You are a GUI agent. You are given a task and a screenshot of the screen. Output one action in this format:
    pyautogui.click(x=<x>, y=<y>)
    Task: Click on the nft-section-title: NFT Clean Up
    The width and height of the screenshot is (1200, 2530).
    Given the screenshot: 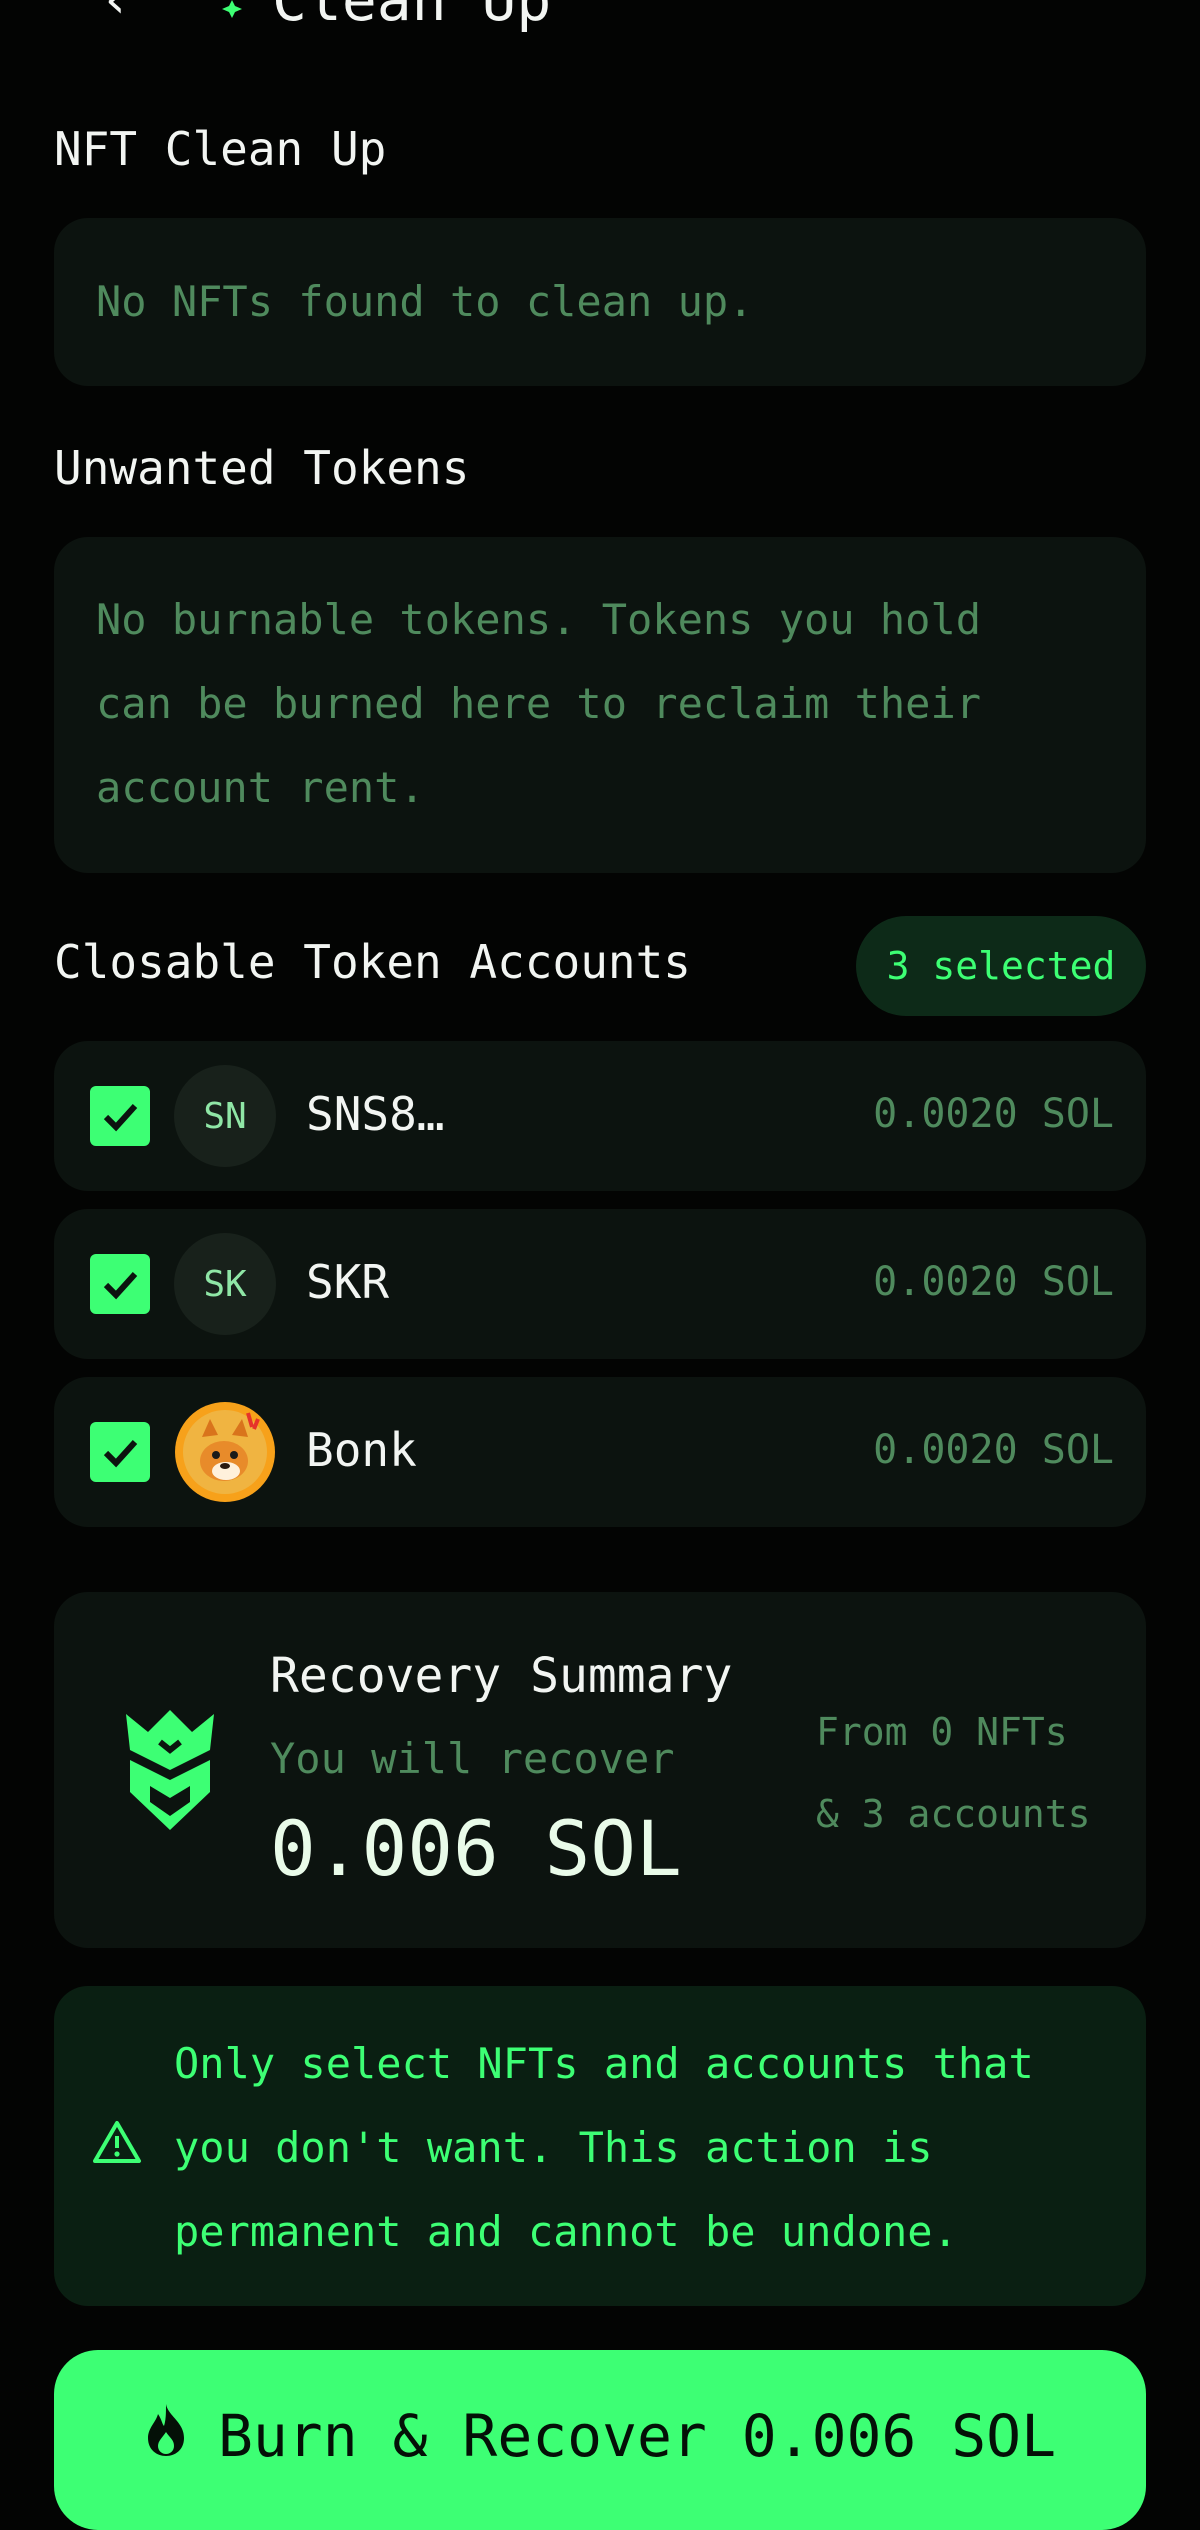 What is the action you would take?
    pyautogui.click(x=220, y=149)
    